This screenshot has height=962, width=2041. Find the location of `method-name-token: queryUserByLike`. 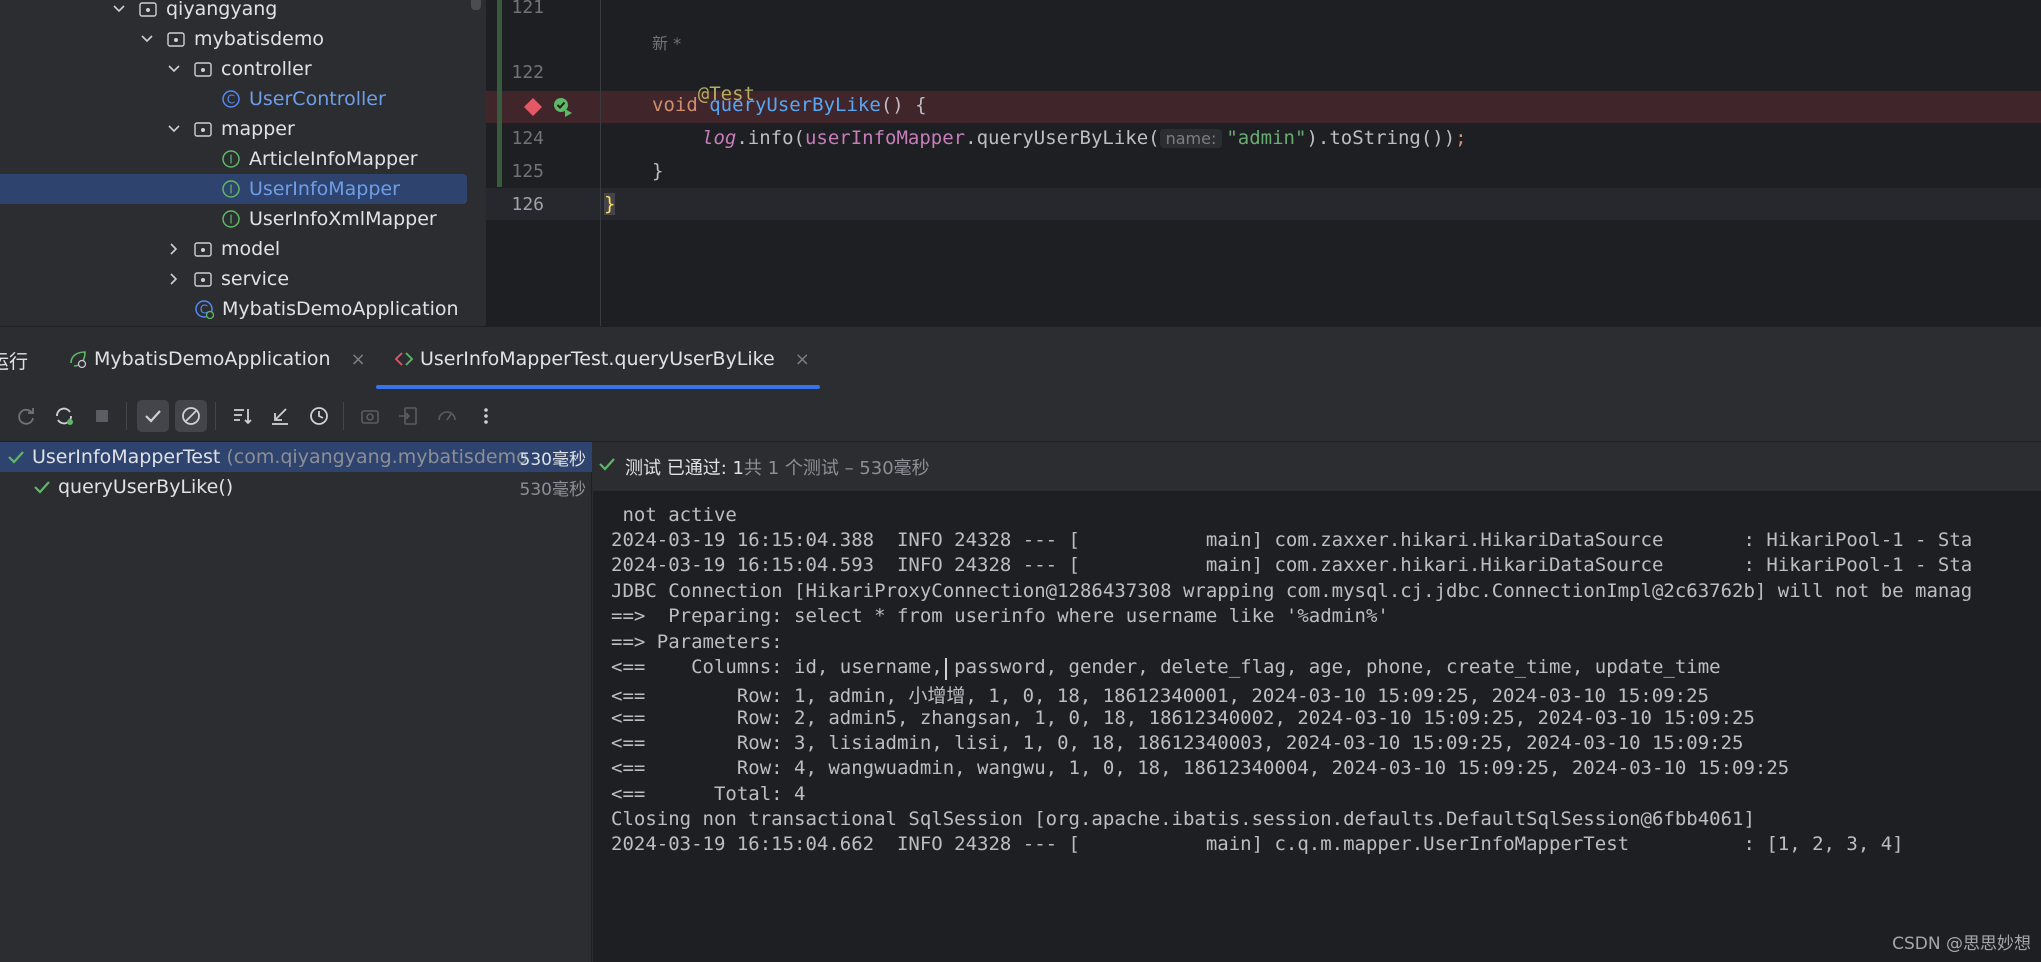

method-name-token: queryUserByLike is located at coordinates (795, 105).